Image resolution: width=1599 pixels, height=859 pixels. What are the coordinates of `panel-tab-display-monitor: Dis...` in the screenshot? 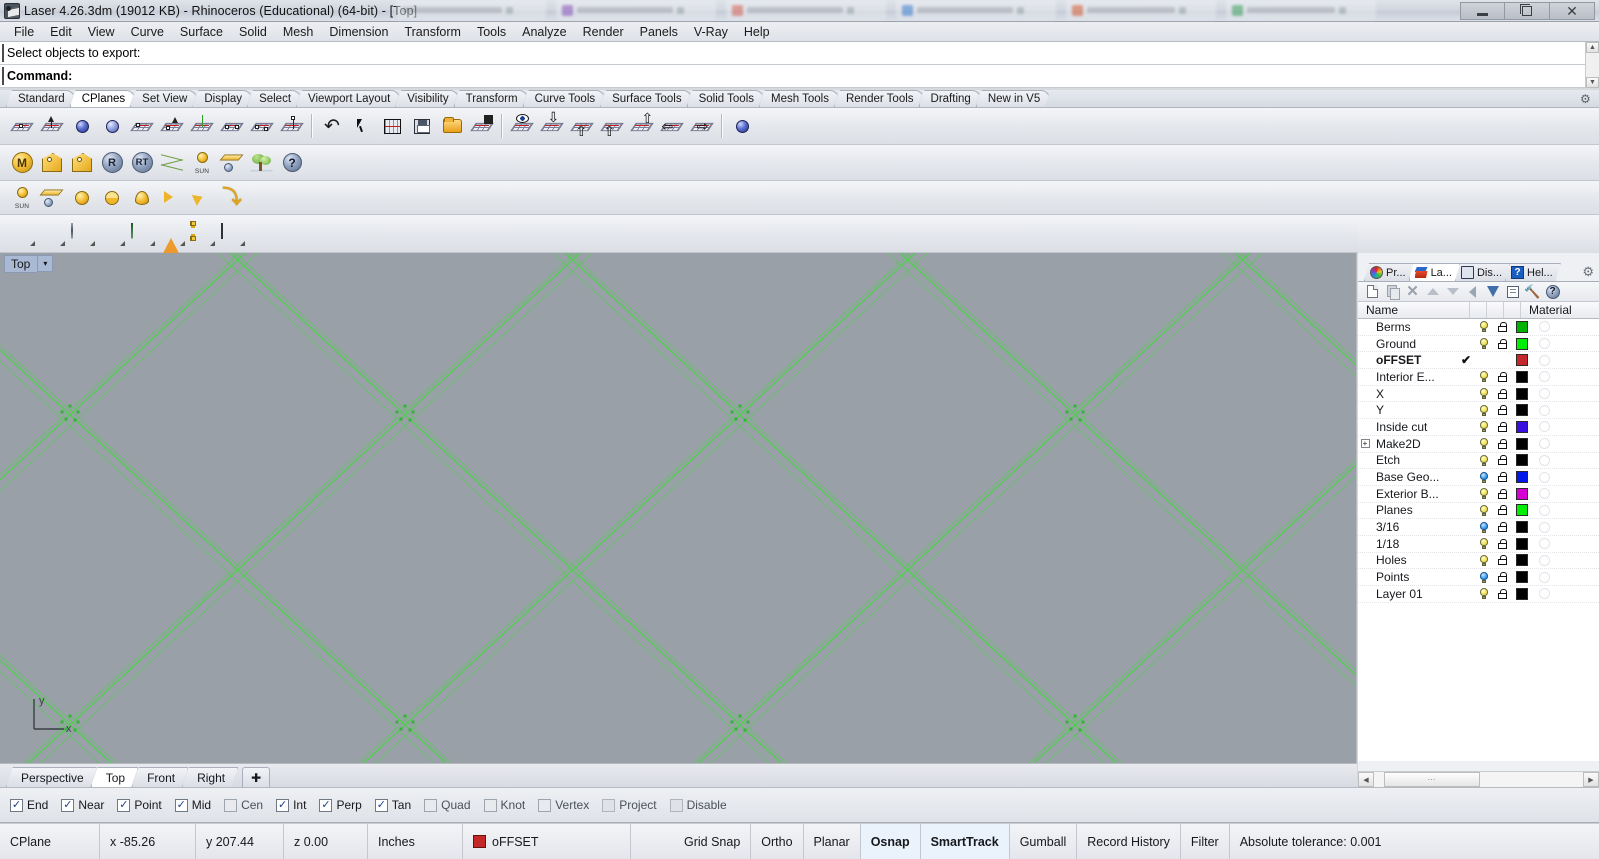 It's located at (1482, 272).